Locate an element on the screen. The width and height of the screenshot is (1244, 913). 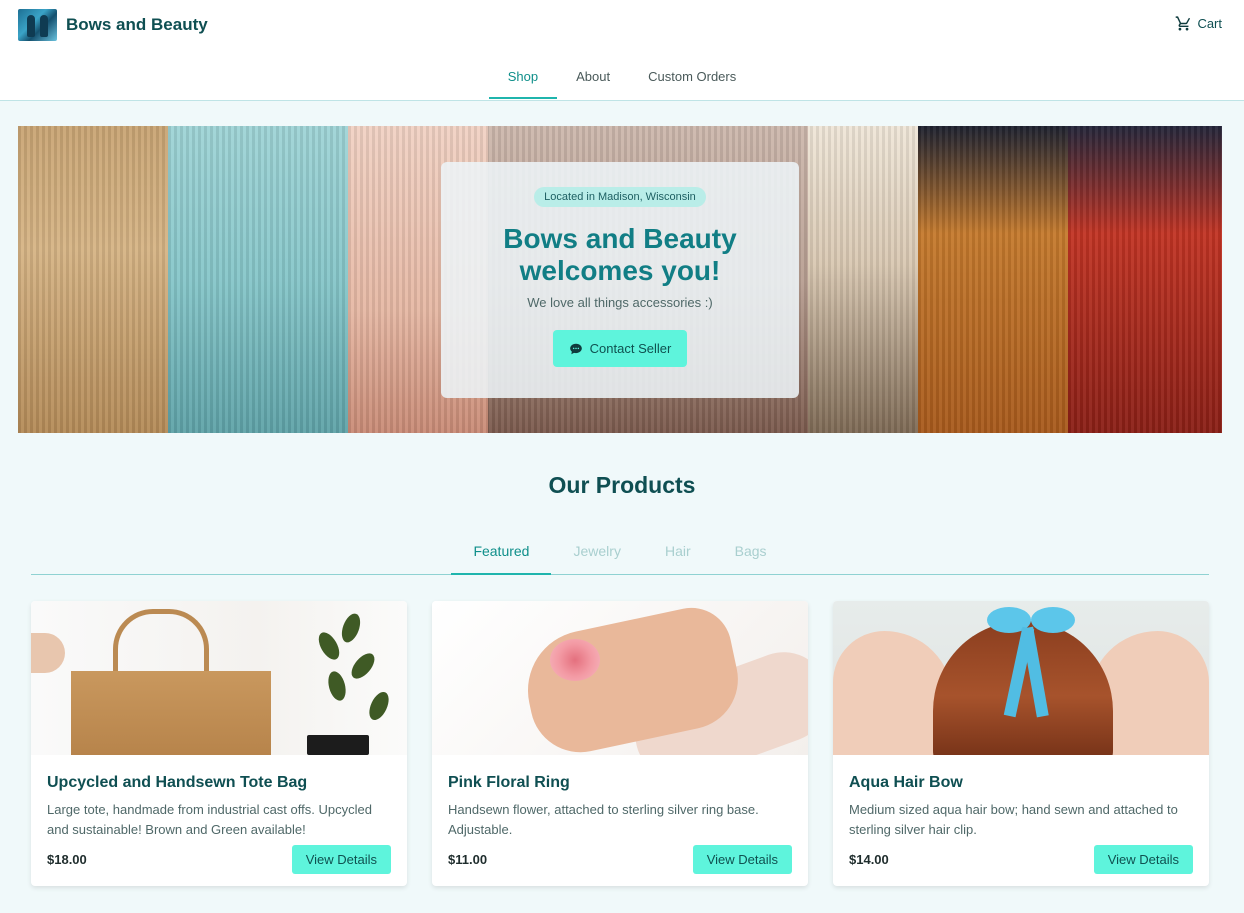
tab-jewelry: Jewelry is located at coordinates (596, 552).